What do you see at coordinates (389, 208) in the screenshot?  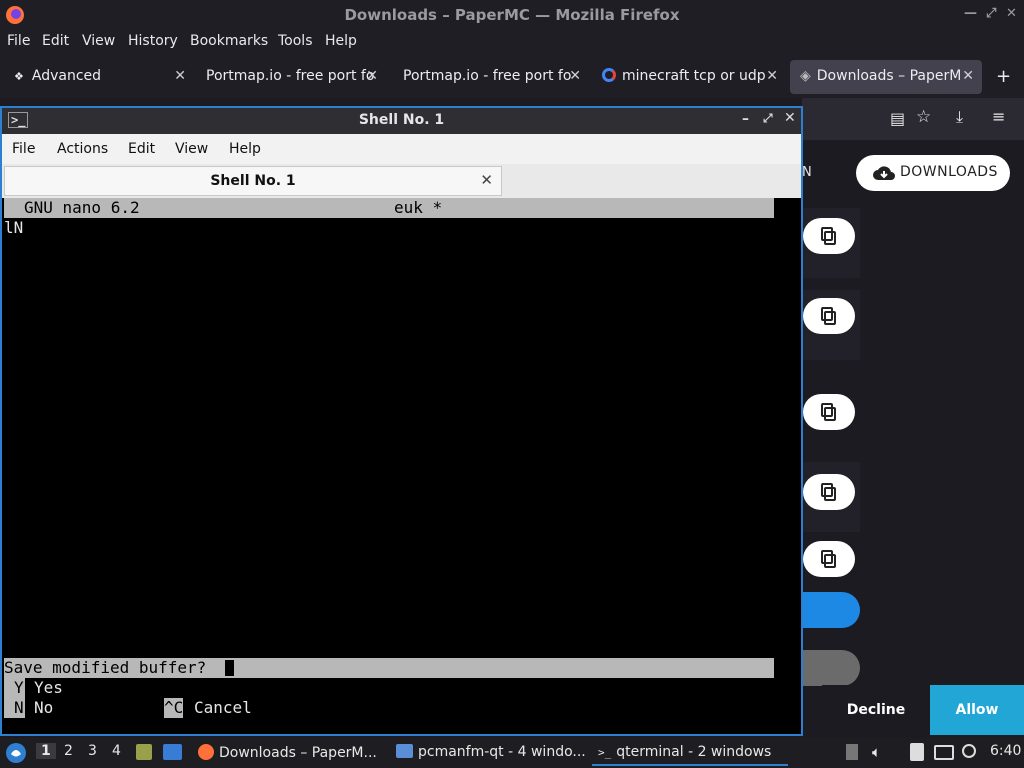 I see `nano-header: GNU nano 6.2 euk *` at bounding box center [389, 208].